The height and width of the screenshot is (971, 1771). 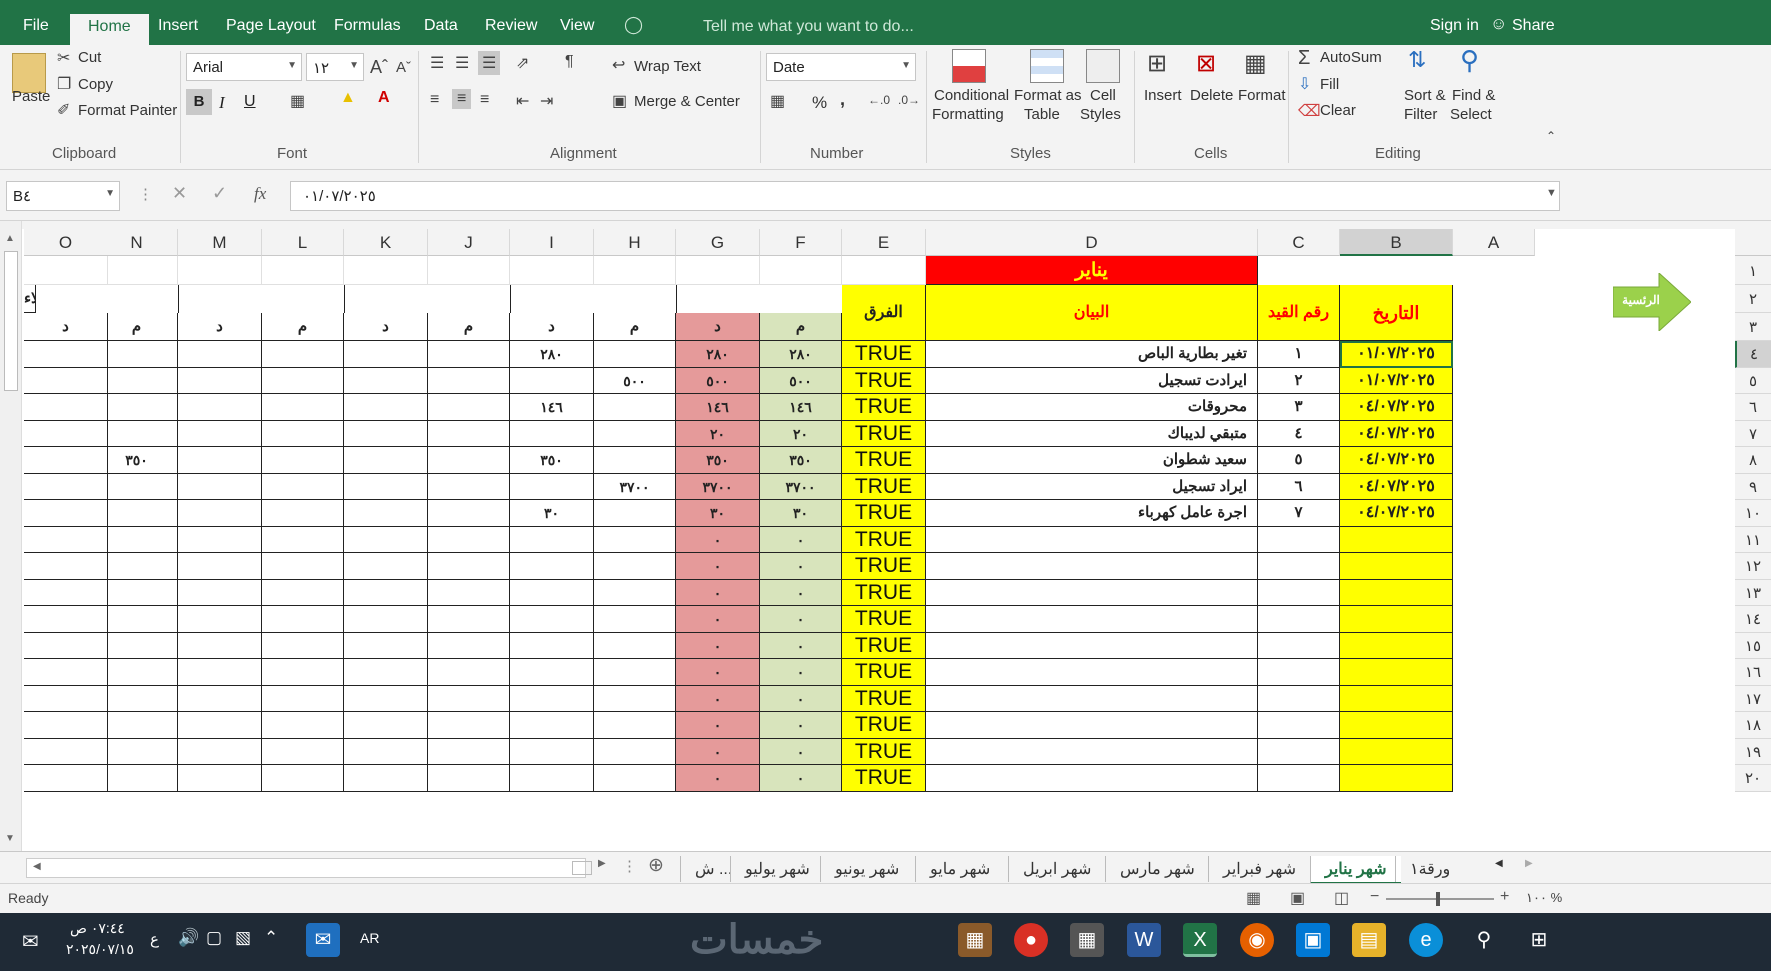 I want to click on entry-no-cell: ٧, so click(x=1299, y=513).